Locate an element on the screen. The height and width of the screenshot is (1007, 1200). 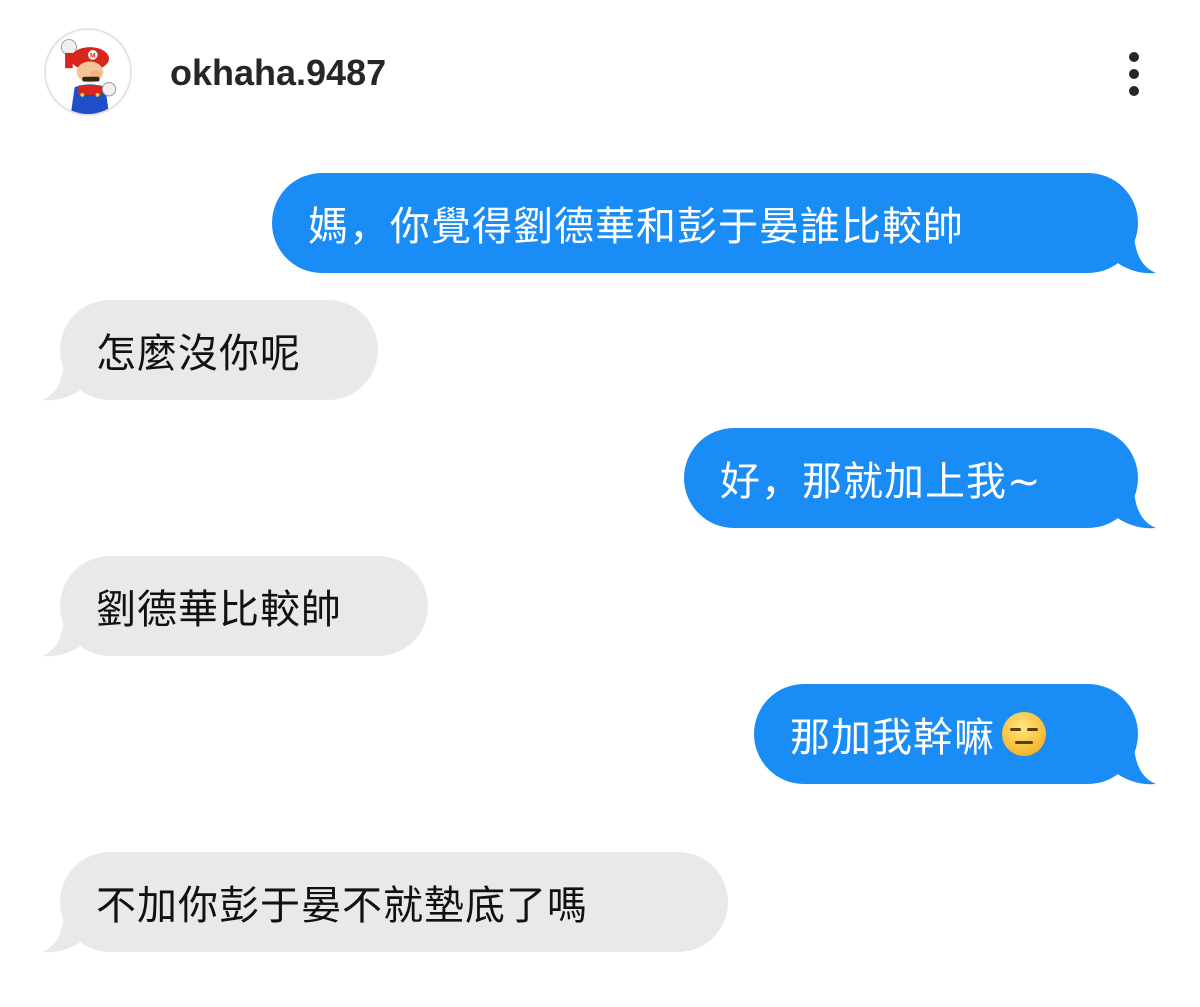
message-text: 不加你彭于晏不就墊底了嗎 is located at coordinates (342, 906).